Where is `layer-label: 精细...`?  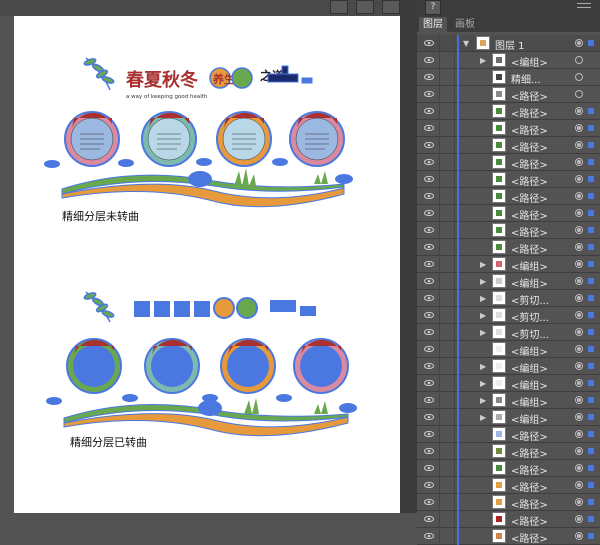
layer-label: 精细... is located at coordinates (526, 78).